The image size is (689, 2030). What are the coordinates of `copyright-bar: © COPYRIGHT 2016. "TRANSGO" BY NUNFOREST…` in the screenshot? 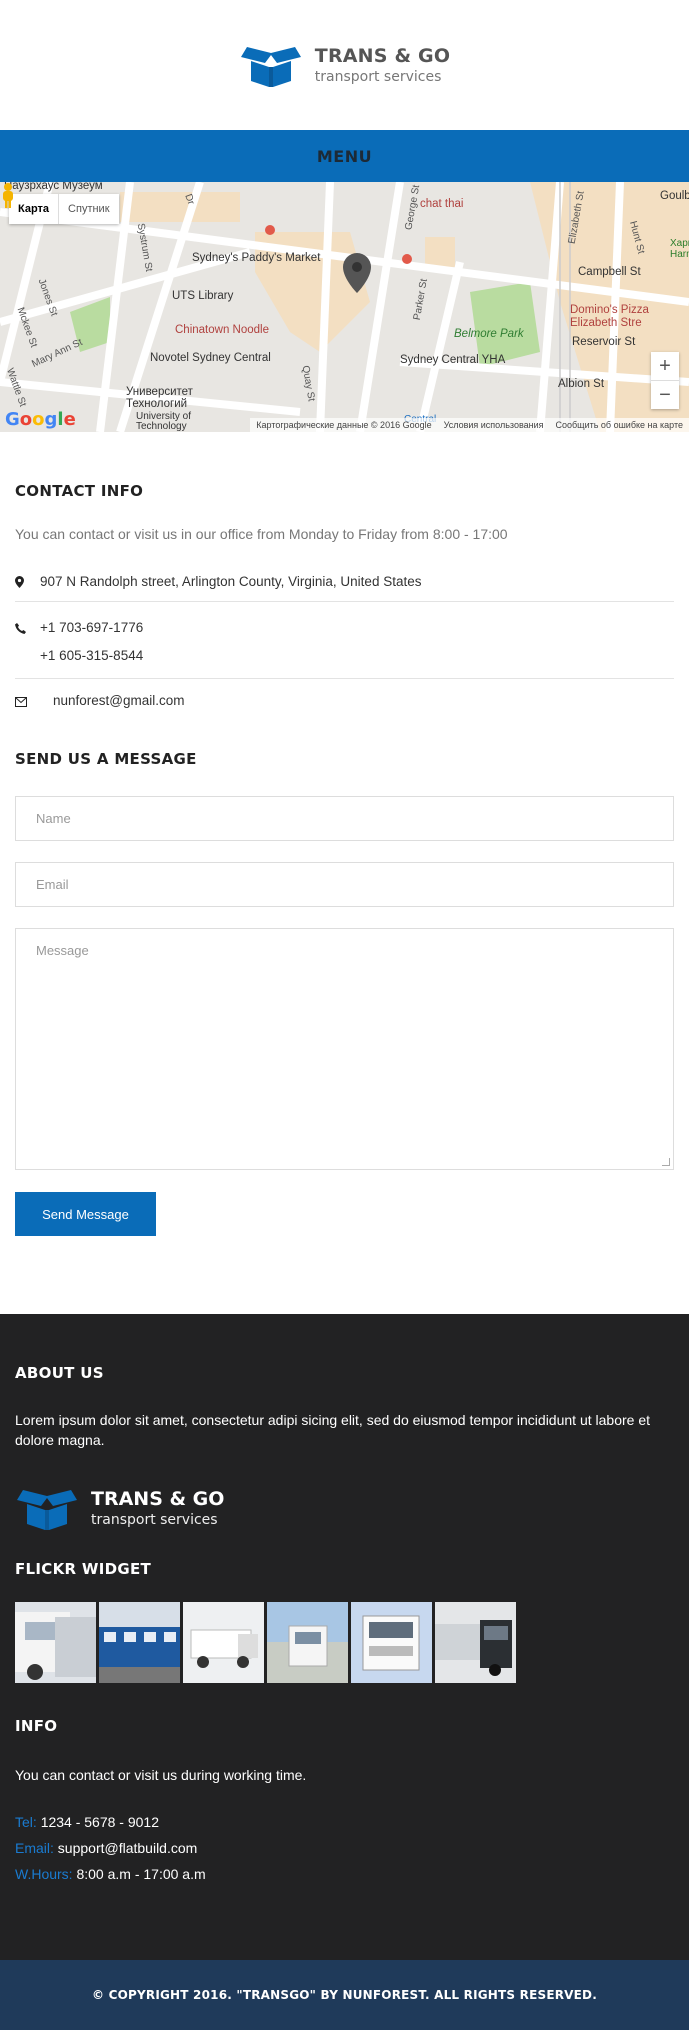 It's located at (344, 1995).